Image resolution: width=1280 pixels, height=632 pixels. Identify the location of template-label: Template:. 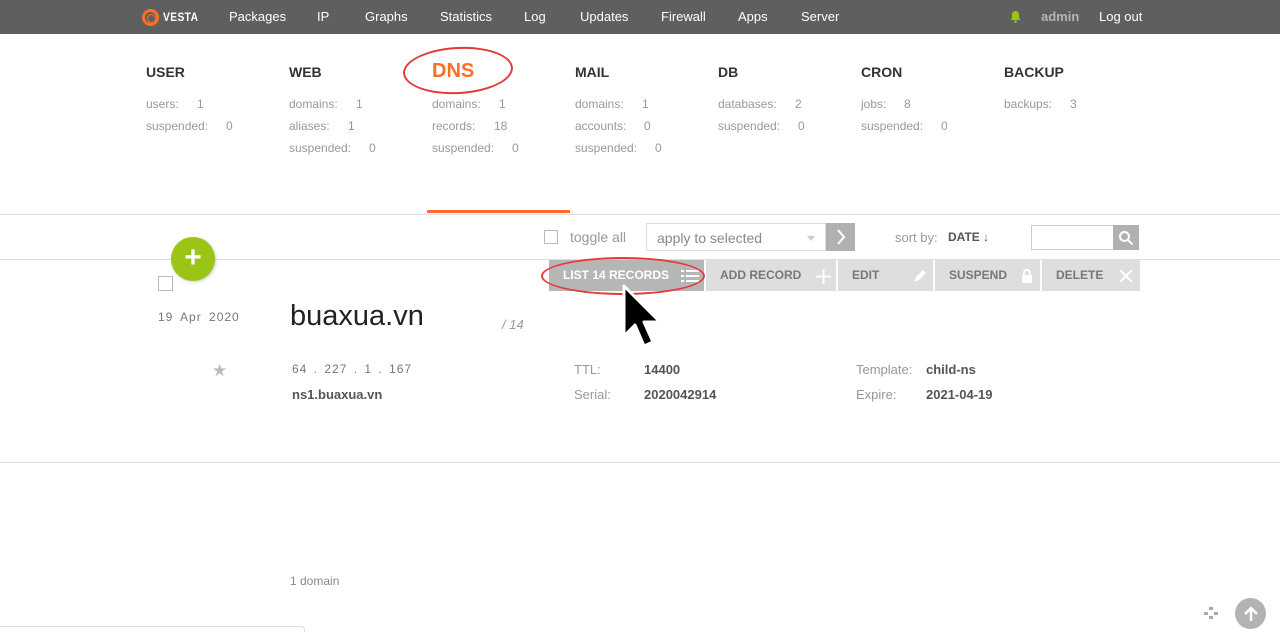
(884, 369).